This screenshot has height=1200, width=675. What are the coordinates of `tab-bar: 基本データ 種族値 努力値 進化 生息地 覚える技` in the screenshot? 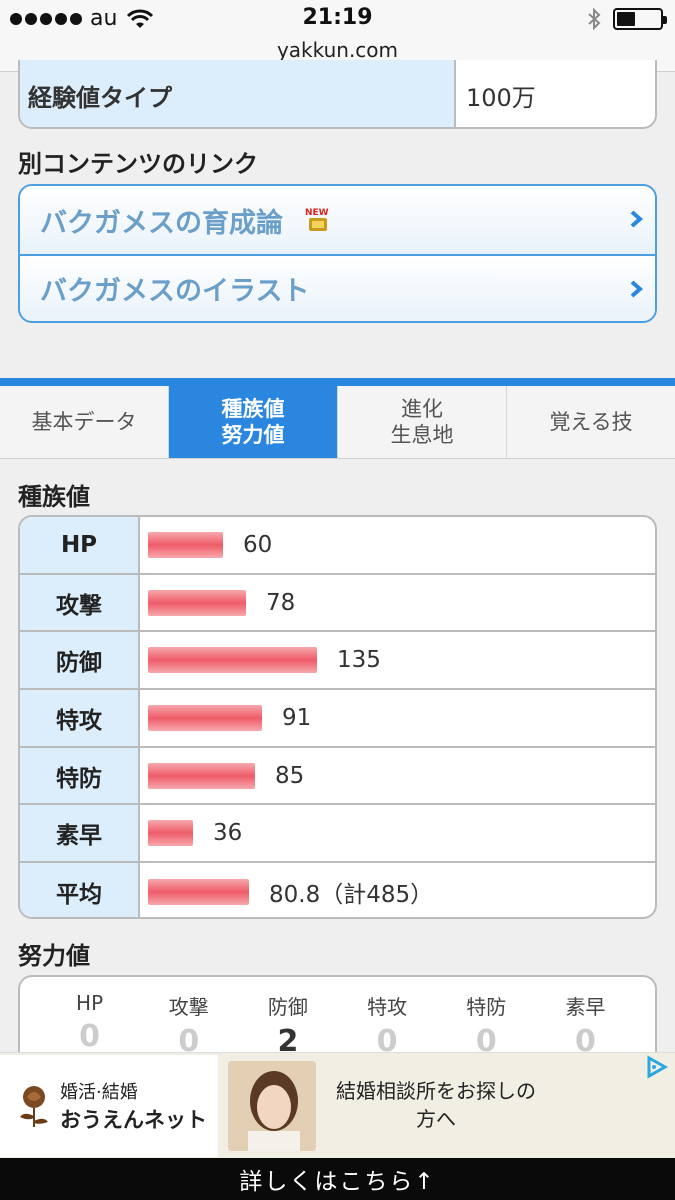 It's located at (337, 418).